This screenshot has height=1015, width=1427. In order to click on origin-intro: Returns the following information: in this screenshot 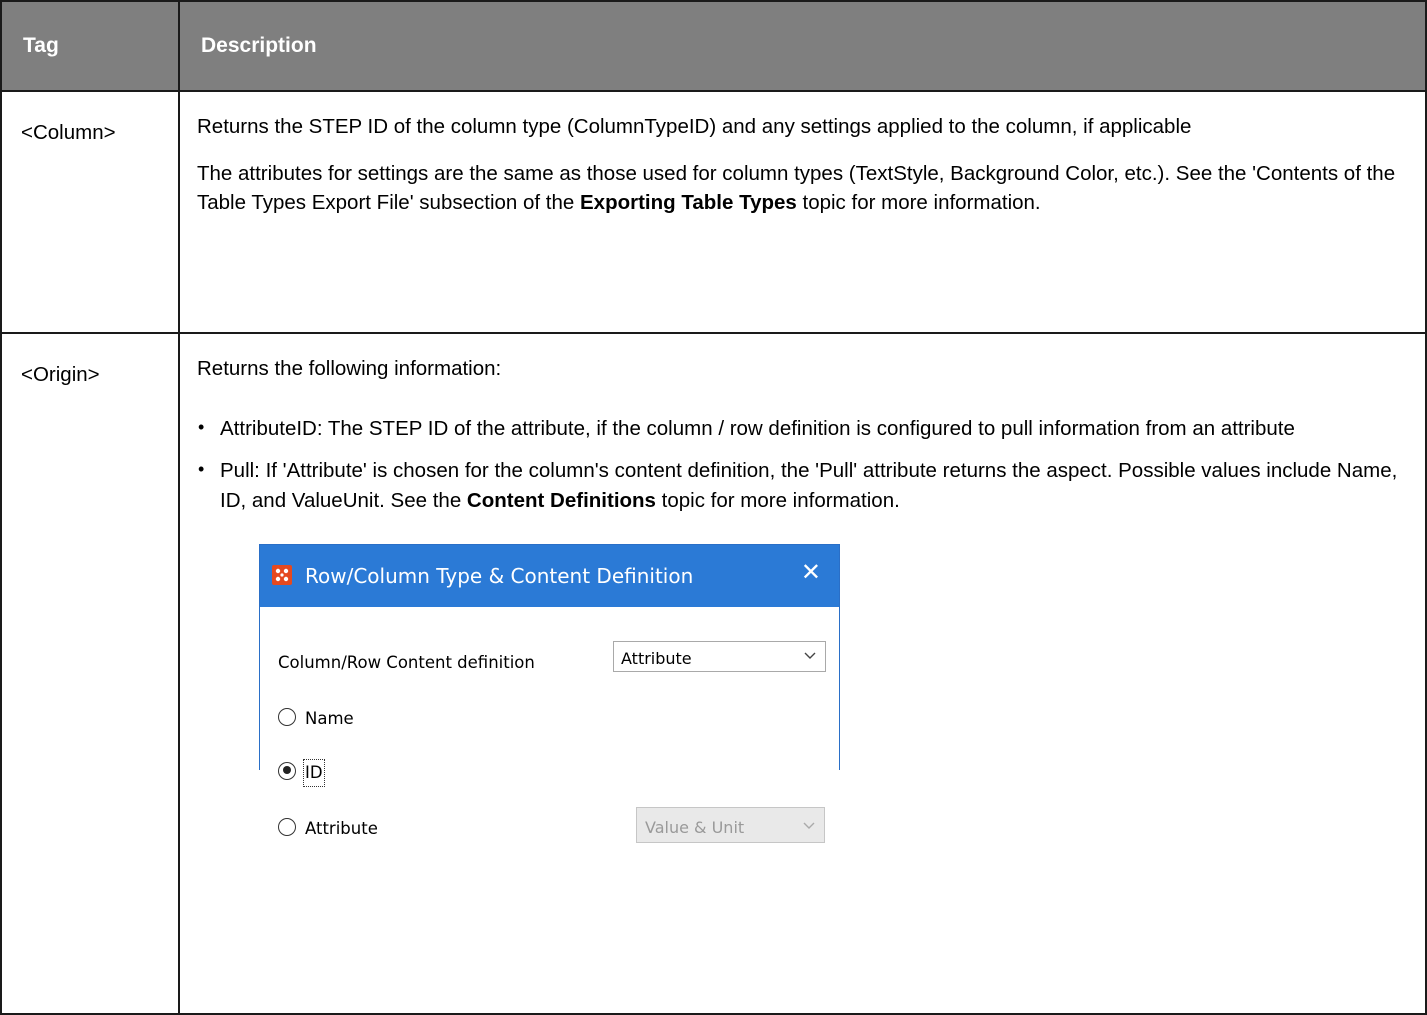, I will do `click(349, 368)`.